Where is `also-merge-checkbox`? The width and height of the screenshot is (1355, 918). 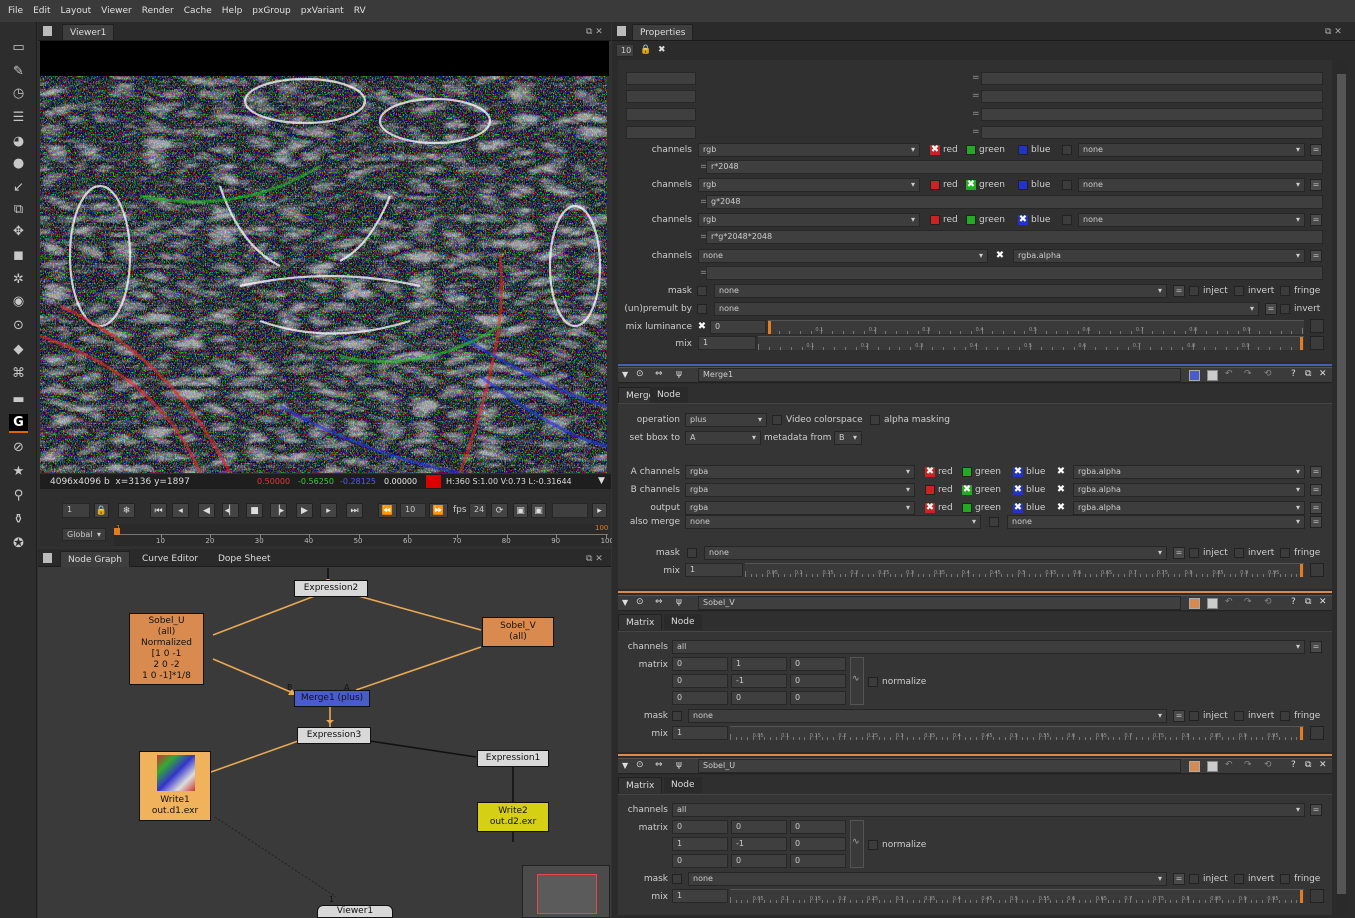
also-merge-checkbox is located at coordinates (994, 522).